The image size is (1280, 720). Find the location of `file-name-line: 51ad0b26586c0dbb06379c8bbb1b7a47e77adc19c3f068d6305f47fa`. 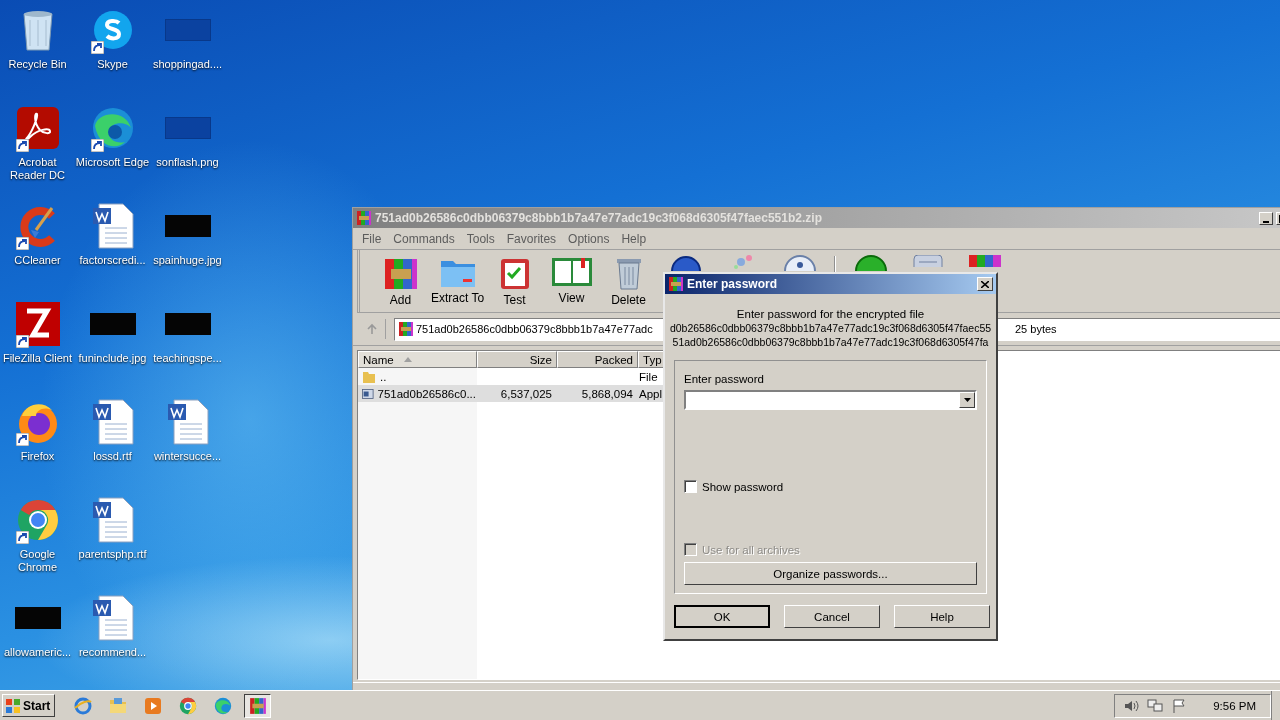

file-name-line: 51ad0b26586c0dbb06379c8bbb1b7a47e77adc19c3f068d6305f47fa is located at coordinates (830, 342).